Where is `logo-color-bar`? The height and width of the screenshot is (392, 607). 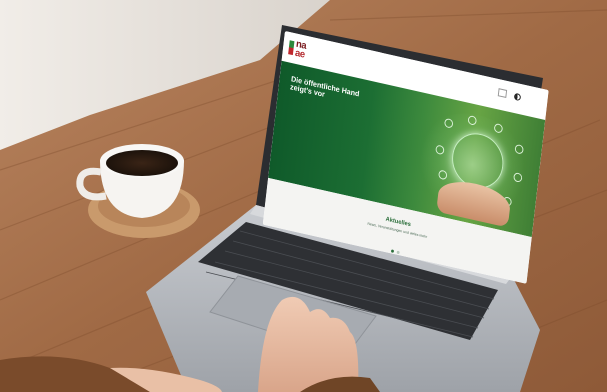 logo-color-bar is located at coordinates (291, 48).